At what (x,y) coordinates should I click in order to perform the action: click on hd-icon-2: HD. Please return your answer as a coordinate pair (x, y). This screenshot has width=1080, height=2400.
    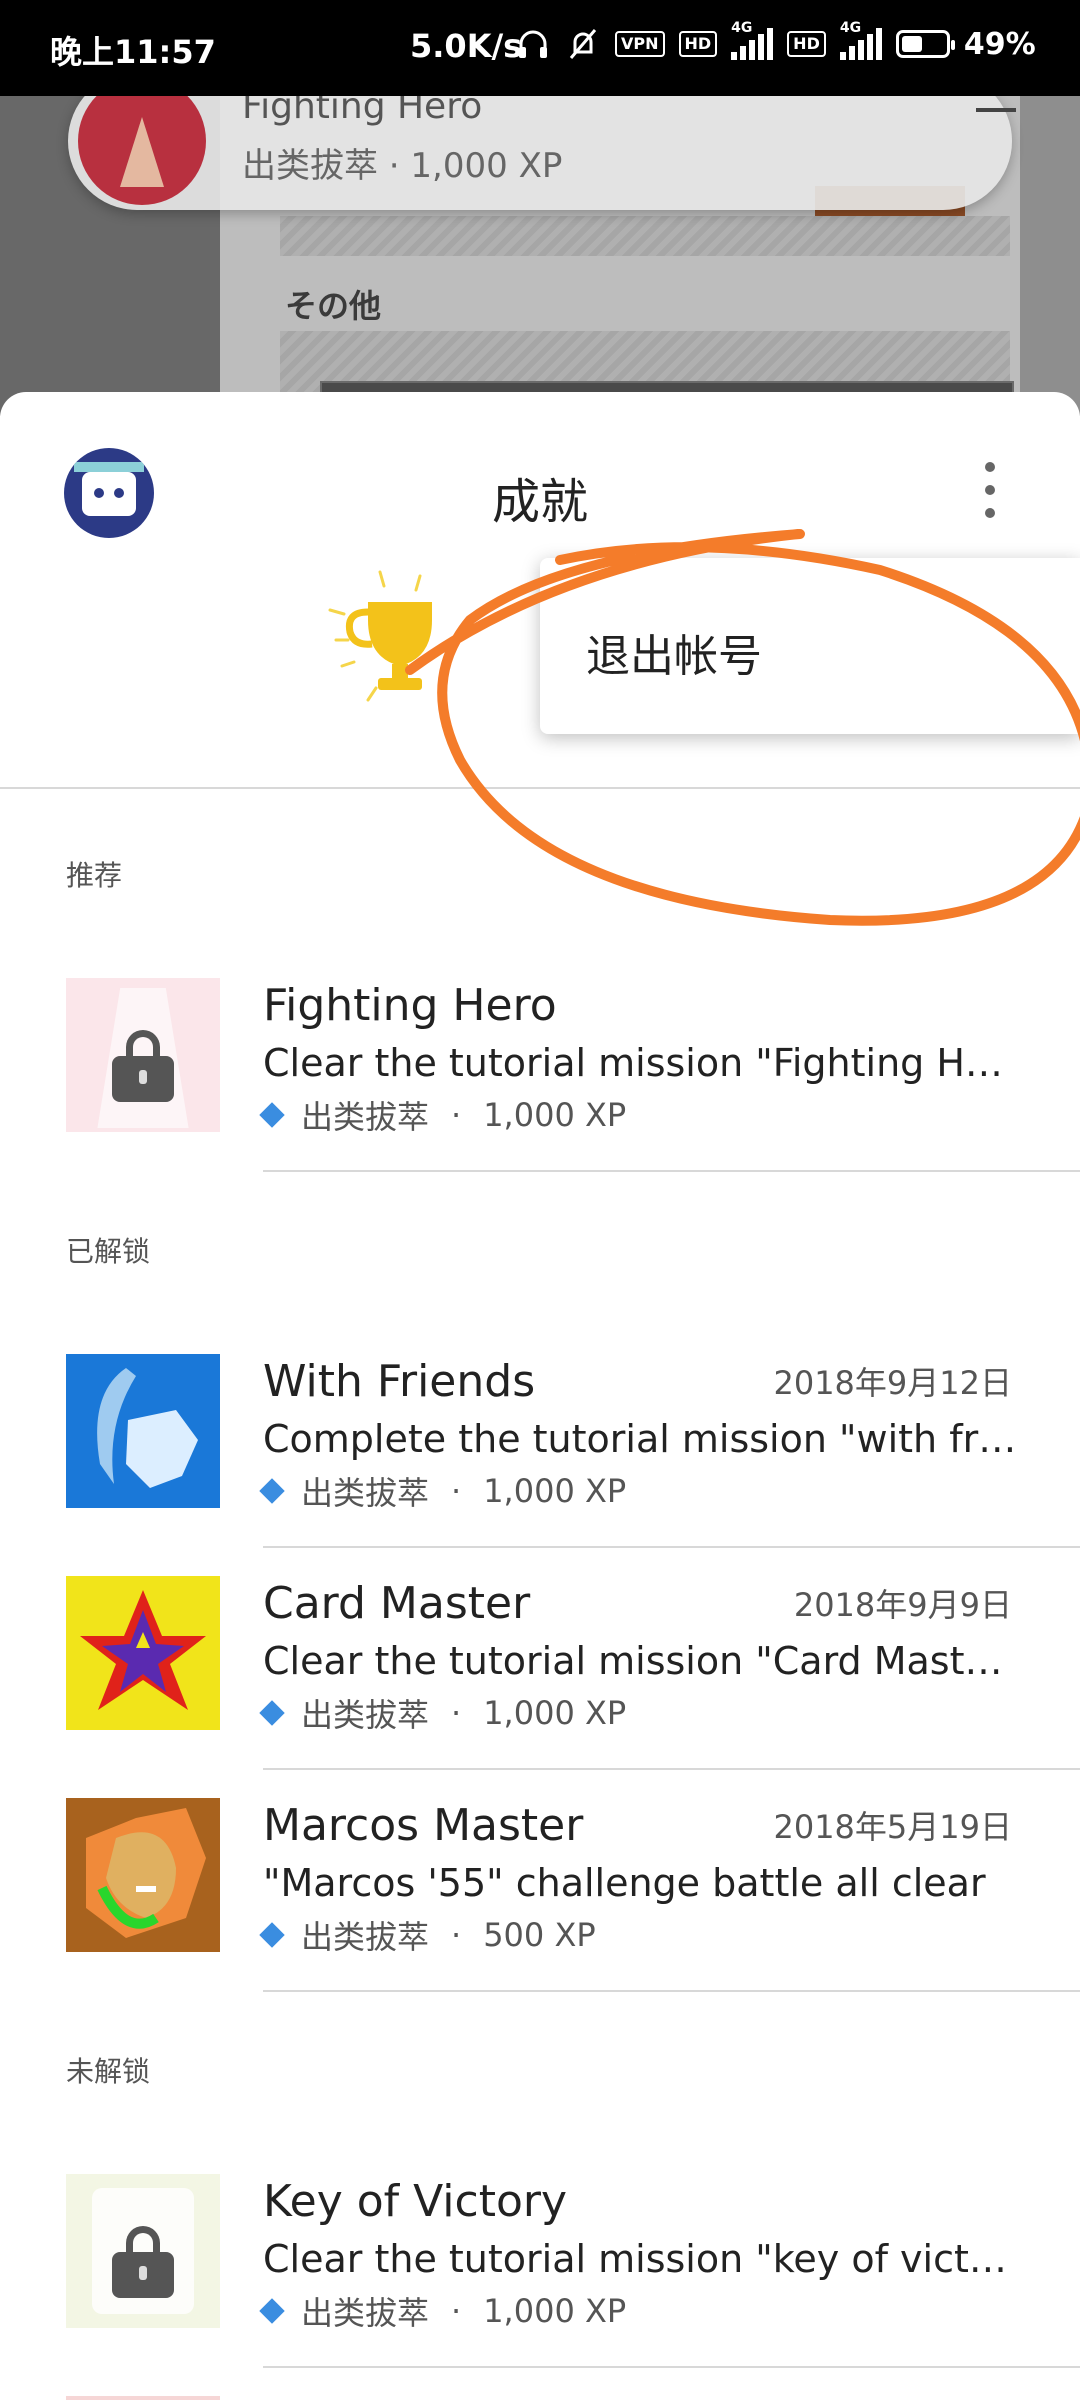
    Looking at the image, I should click on (806, 44).